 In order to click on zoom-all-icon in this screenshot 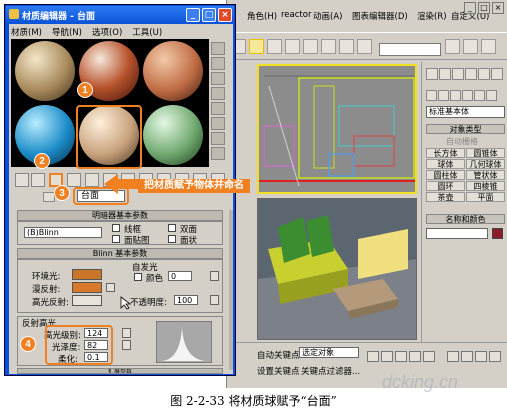, I will do `click(467, 356)`.